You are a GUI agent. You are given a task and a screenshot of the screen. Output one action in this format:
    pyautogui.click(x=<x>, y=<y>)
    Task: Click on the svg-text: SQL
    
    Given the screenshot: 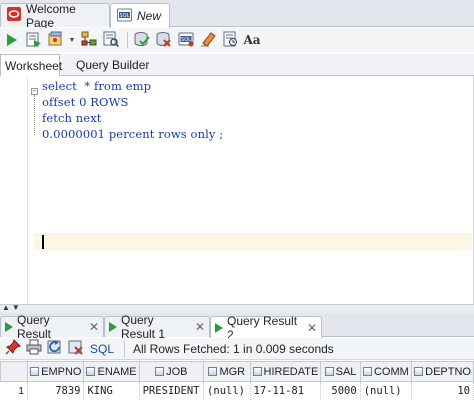 What is the action you would take?
    pyautogui.click(x=125, y=16)
    